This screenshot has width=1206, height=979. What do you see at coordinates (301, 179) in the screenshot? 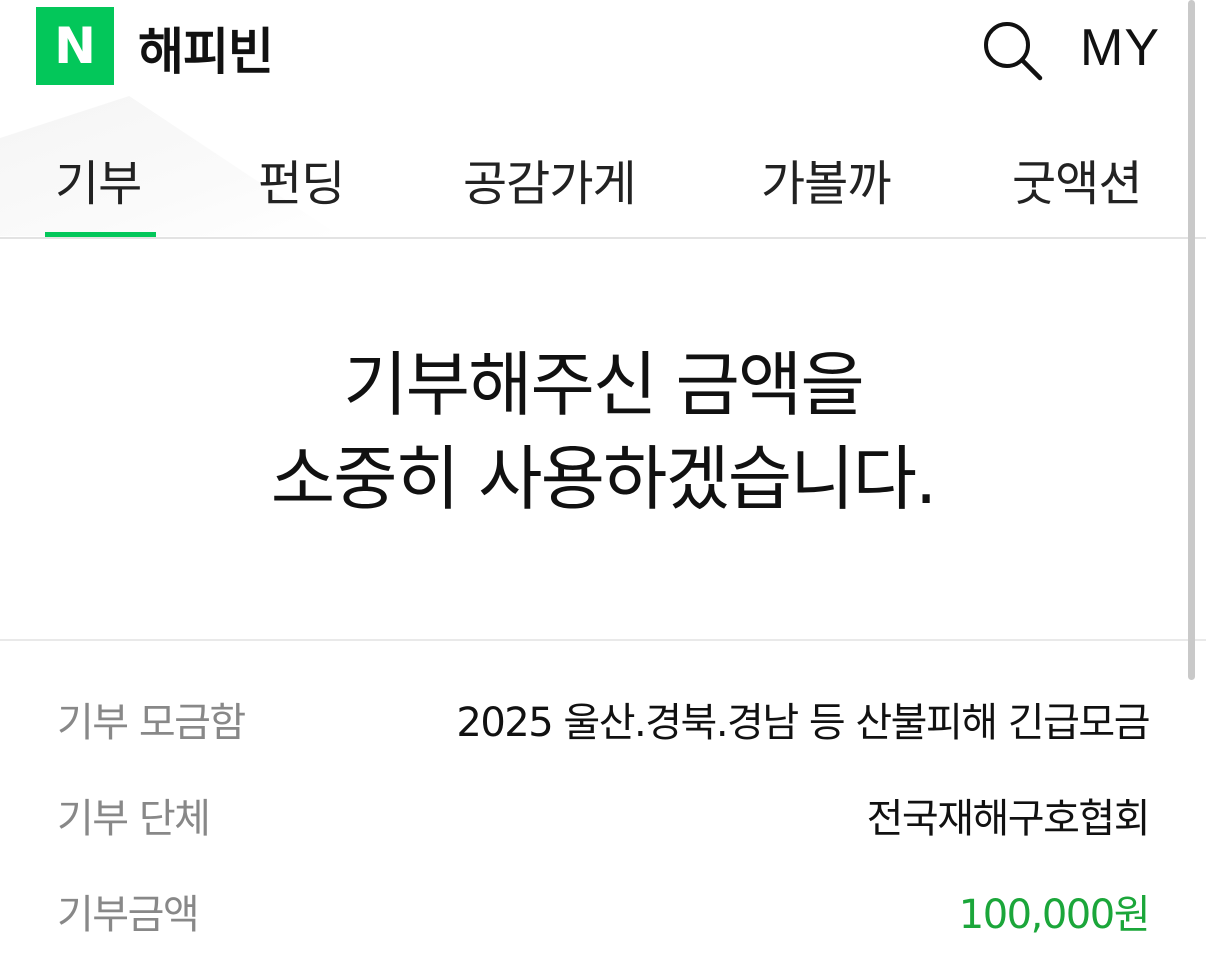
I see `tab-funding: 펀딩` at bounding box center [301, 179].